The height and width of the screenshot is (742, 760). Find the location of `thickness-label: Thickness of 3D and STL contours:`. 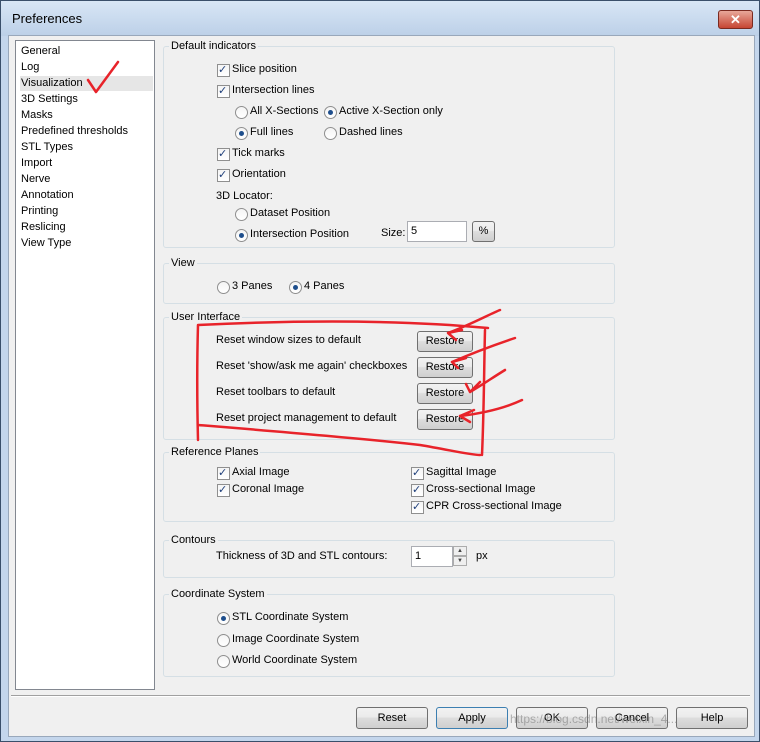

thickness-label: Thickness of 3D and STL contours: is located at coordinates (302, 556).